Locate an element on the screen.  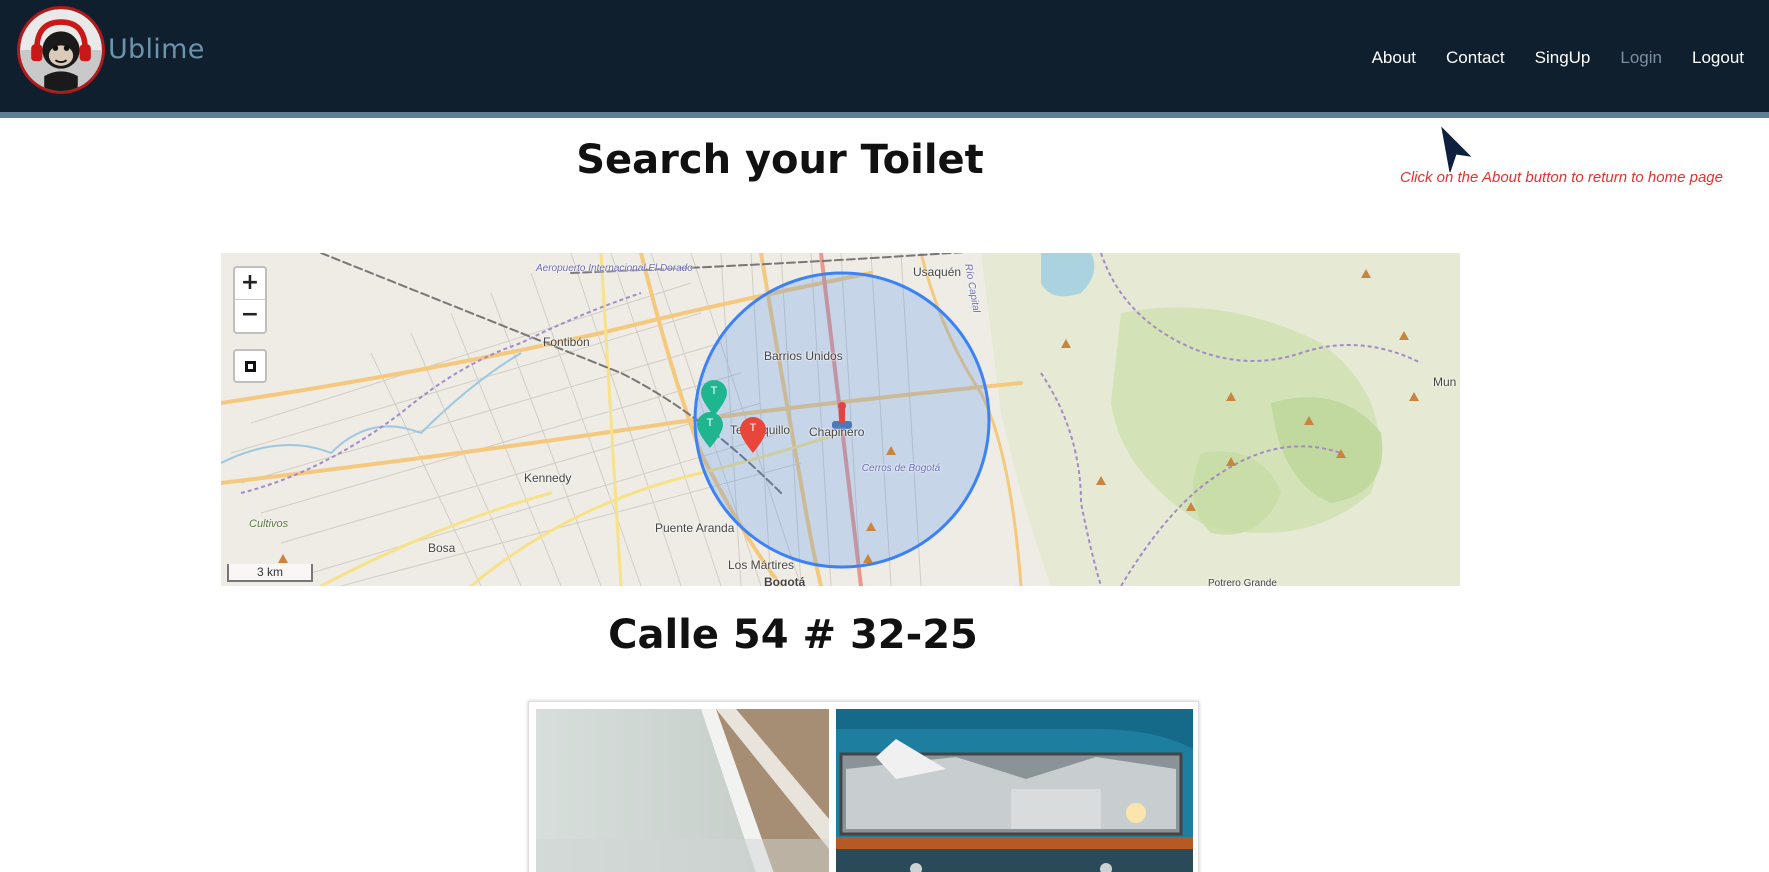
toilet-address: Calle 54 # 32-25 is located at coordinates (793, 635).